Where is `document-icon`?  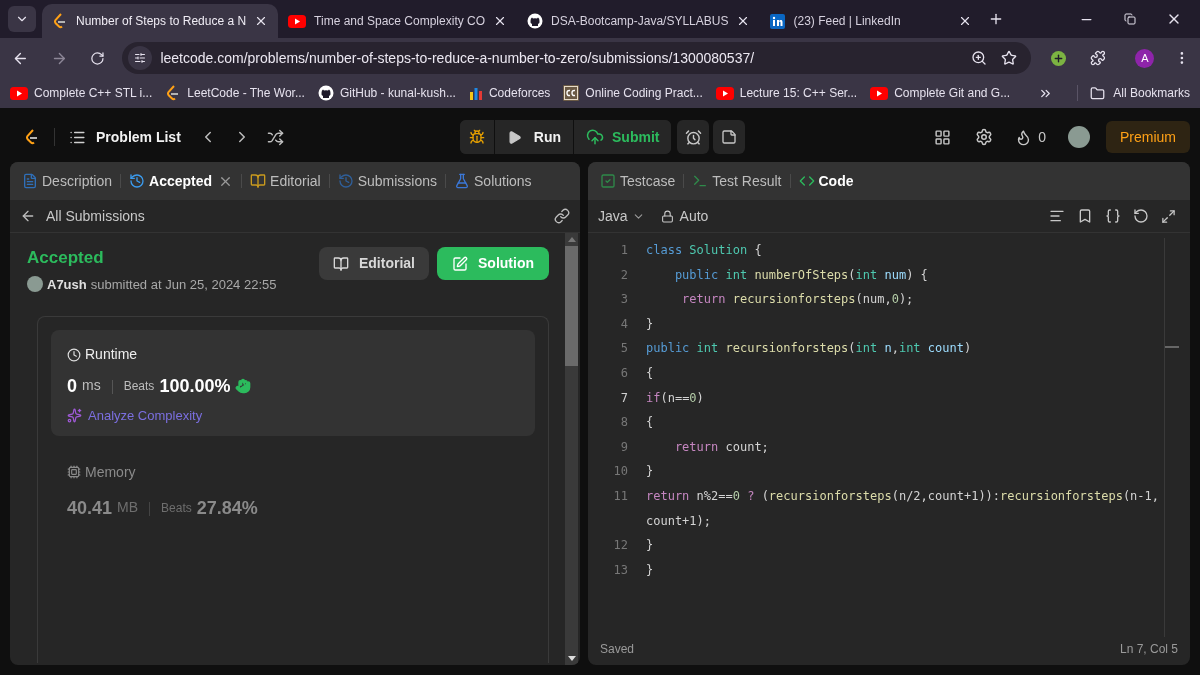
document-icon is located at coordinates (30, 181).